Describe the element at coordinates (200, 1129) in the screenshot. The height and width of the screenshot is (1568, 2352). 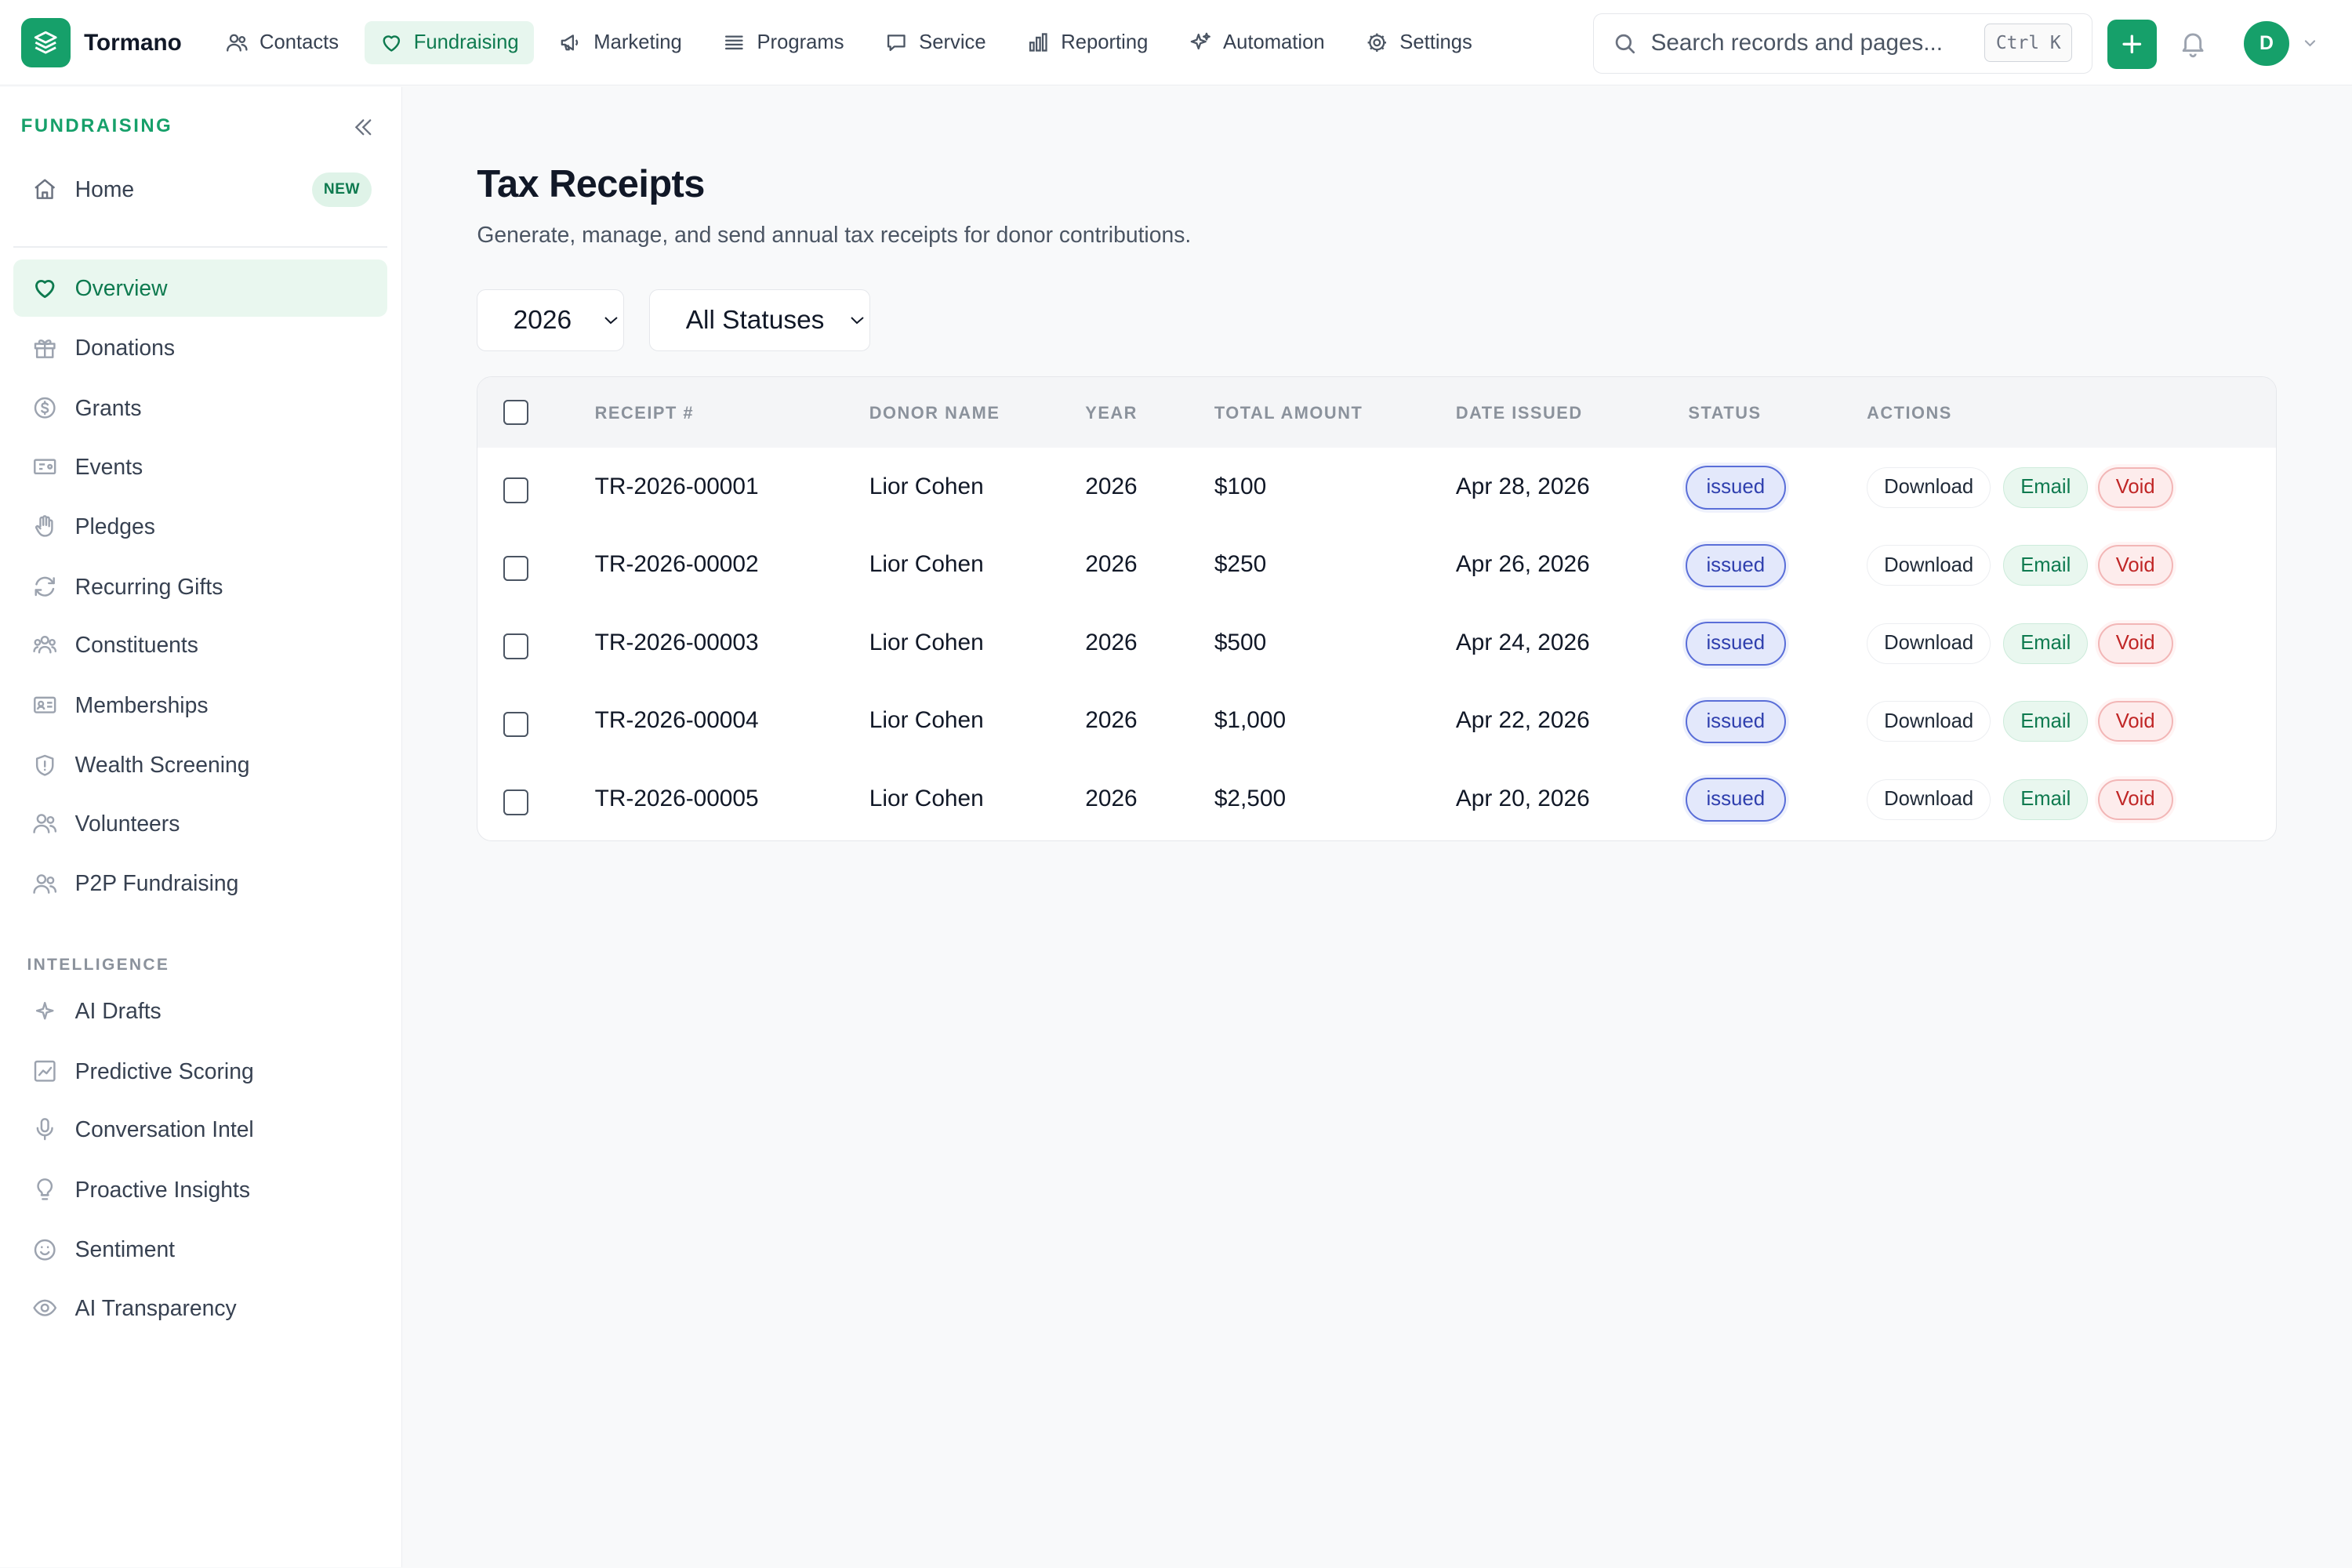
I see `sidebar-item-conversation-intel: Conversation Intel` at that location.